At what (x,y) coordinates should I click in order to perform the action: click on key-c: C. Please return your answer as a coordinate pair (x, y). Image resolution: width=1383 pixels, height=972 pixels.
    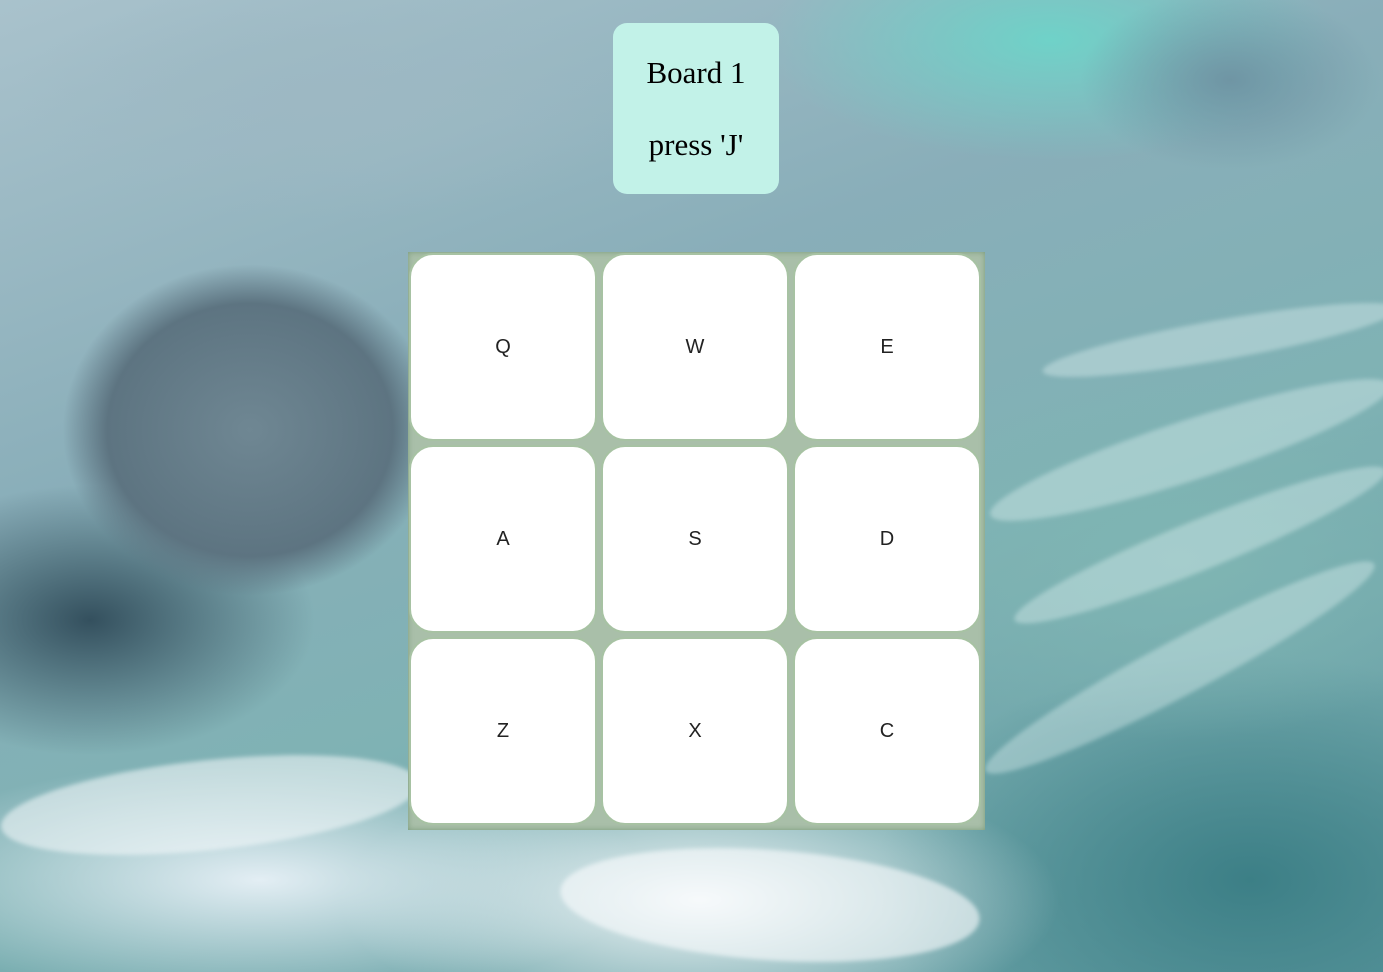
    Looking at the image, I should click on (887, 731).